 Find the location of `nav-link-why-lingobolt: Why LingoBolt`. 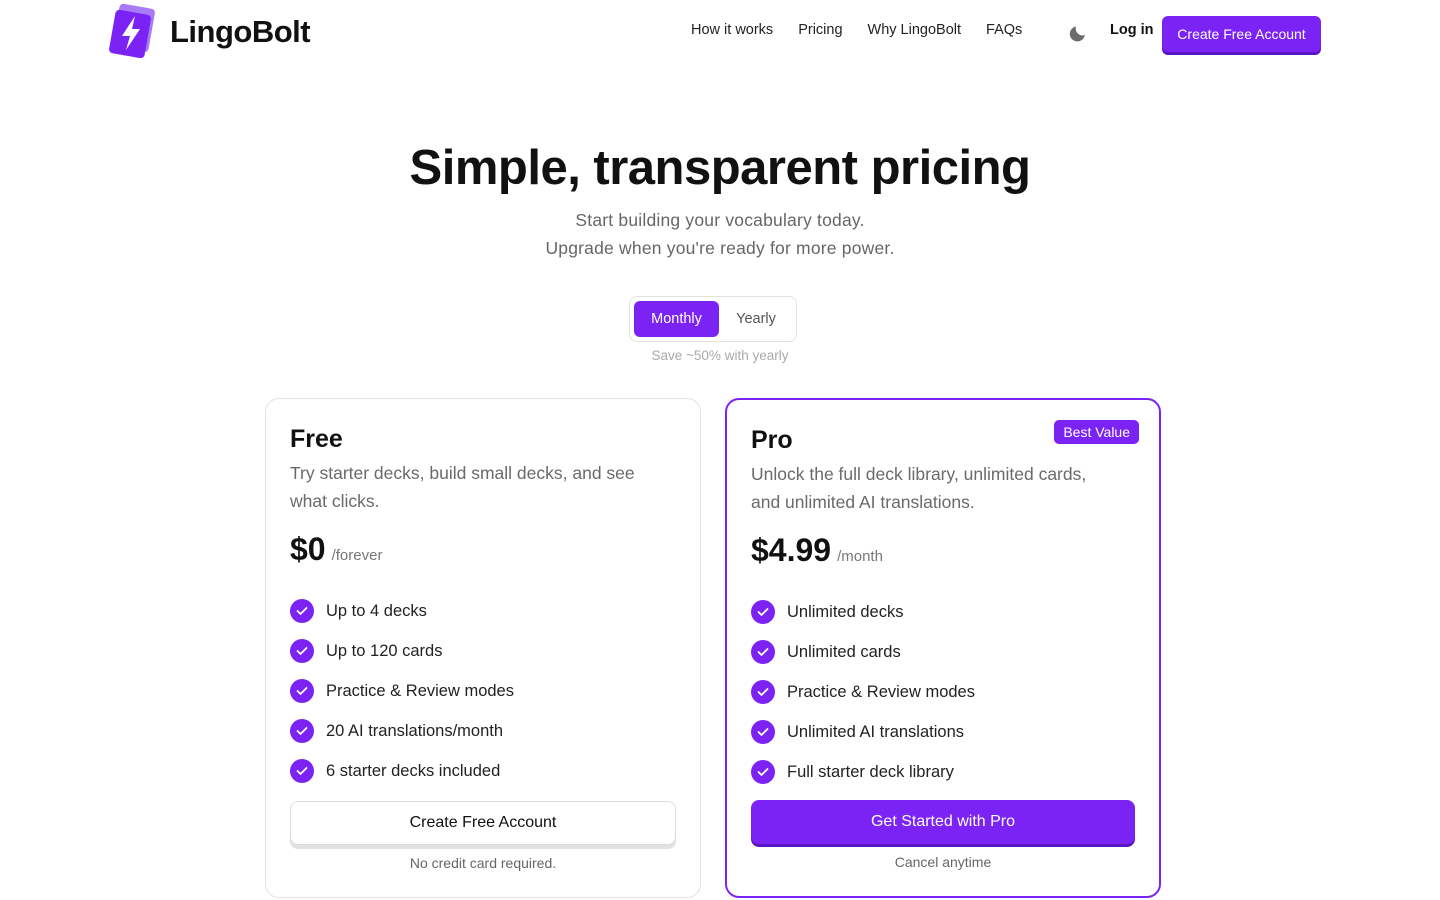

nav-link-why-lingobolt: Why LingoBolt is located at coordinates (915, 30).